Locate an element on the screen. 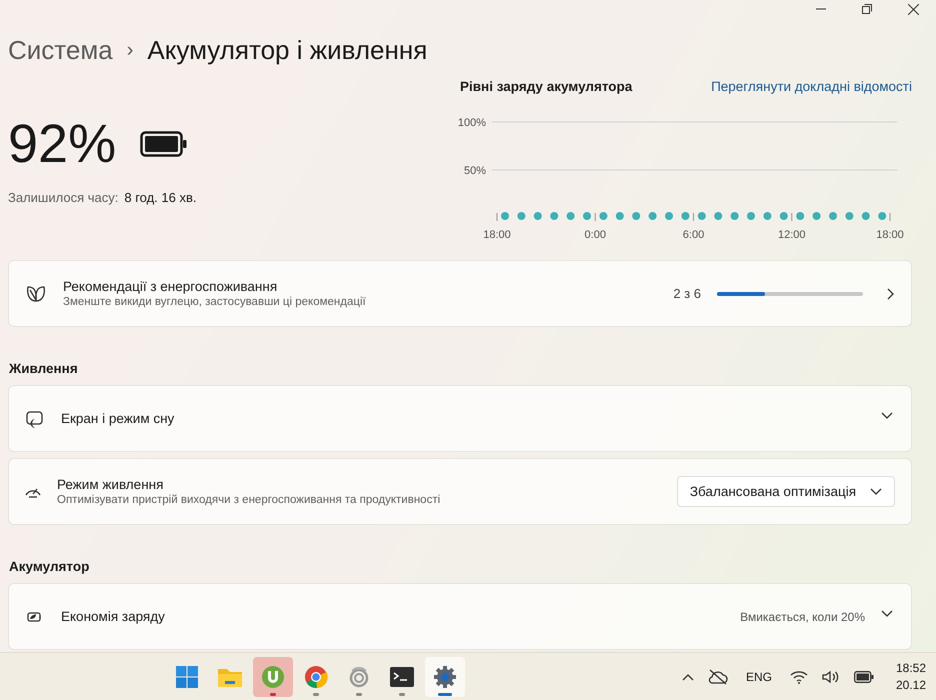 The width and height of the screenshot is (936, 700). battery-percentage: 92% is located at coordinates (62, 144).